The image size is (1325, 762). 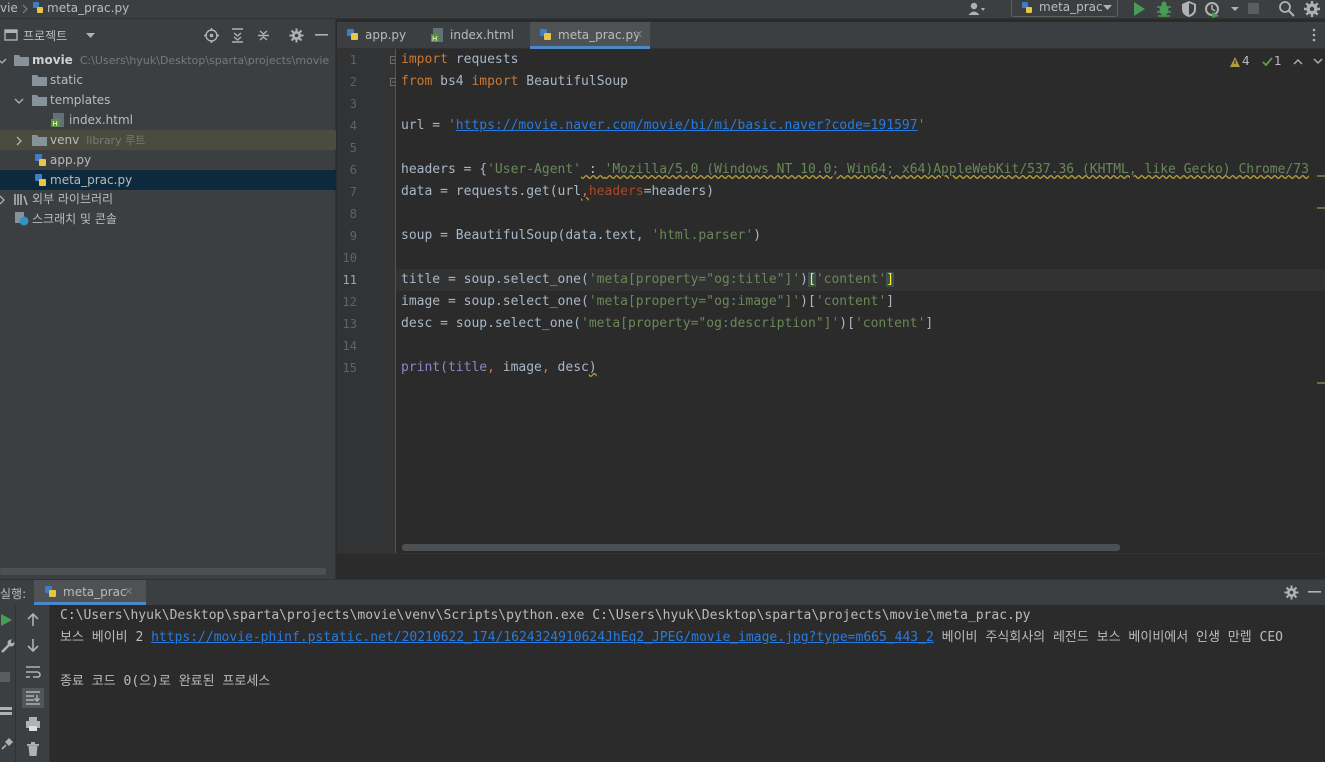 I want to click on line-number: 1, so click(x=353, y=60).